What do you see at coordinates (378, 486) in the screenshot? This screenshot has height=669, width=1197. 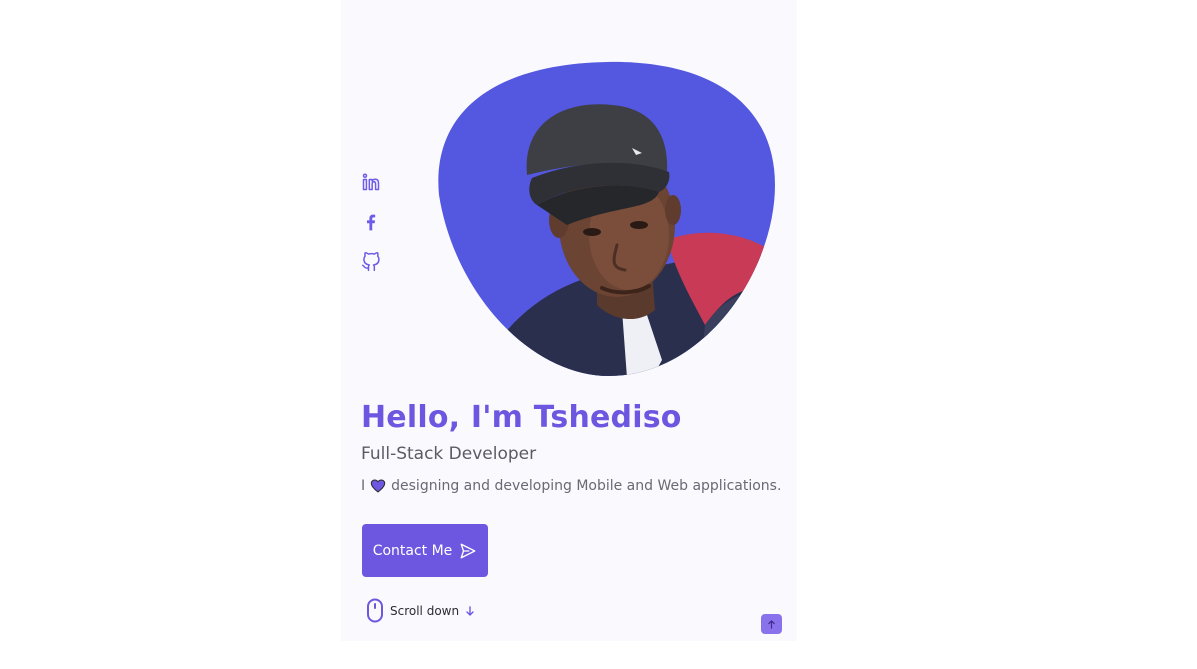 I see `heart-icon` at bounding box center [378, 486].